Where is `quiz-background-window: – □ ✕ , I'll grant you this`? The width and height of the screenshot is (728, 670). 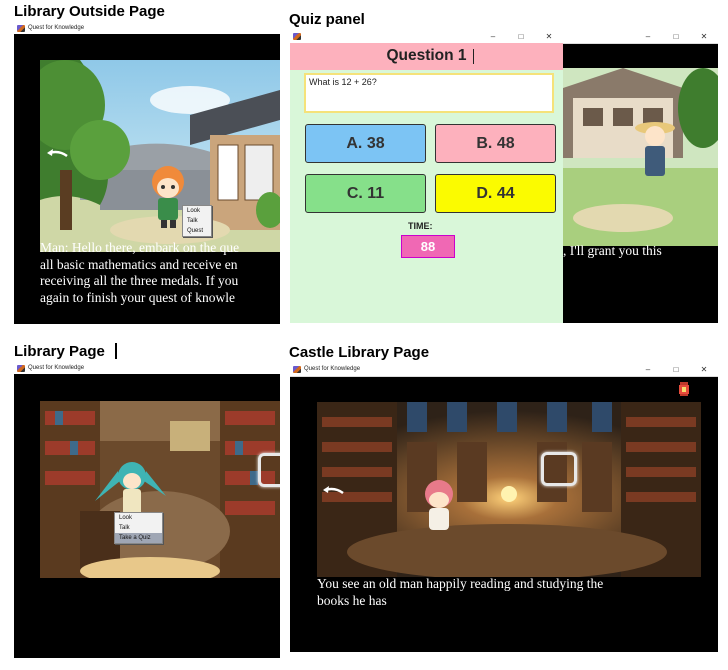 quiz-background-window: – □ ✕ , I'll grant you this is located at coordinates (640, 176).